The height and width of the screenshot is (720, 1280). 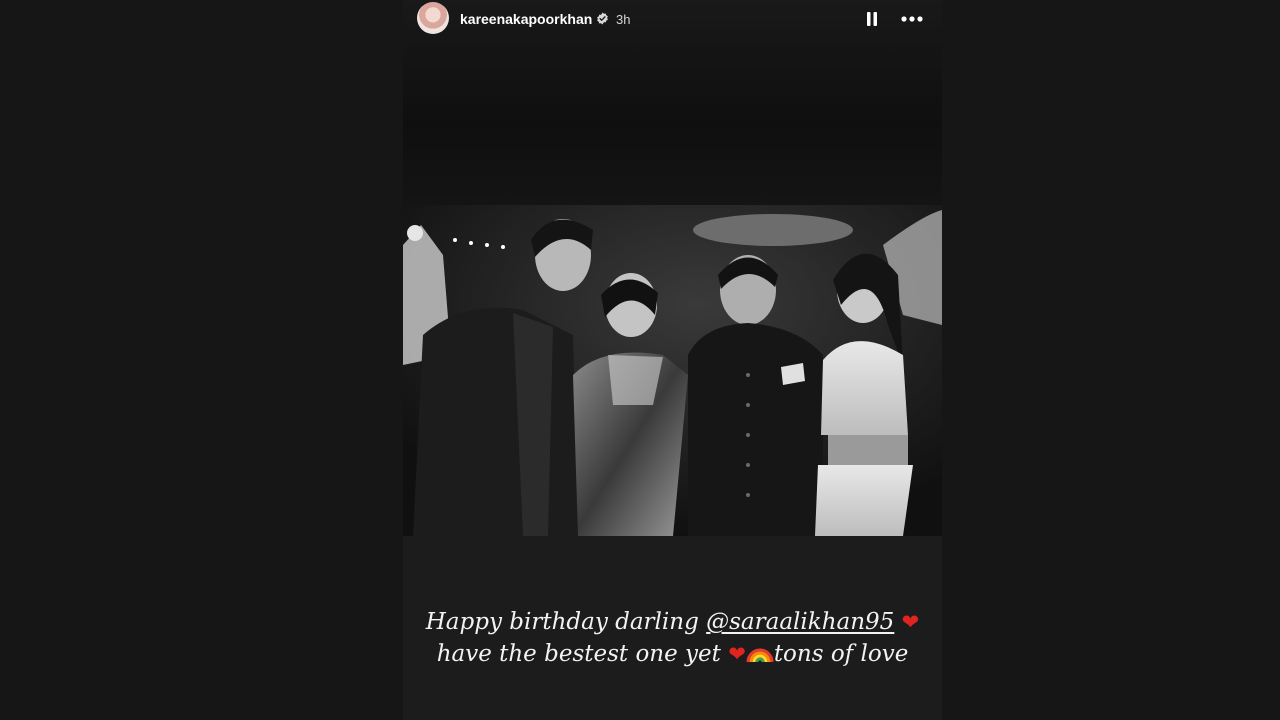 What do you see at coordinates (433, 18) in the screenshot?
I see `avatar` at bounding box center [433, 18].